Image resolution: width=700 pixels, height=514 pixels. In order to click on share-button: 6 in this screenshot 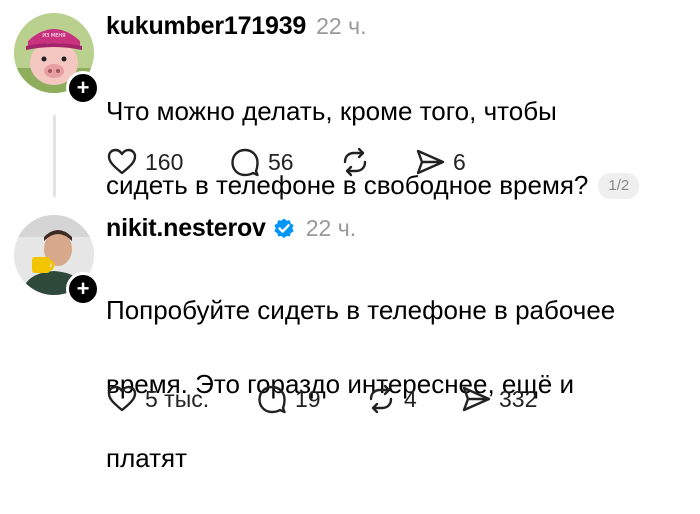, I will do `click(440, 162)`.